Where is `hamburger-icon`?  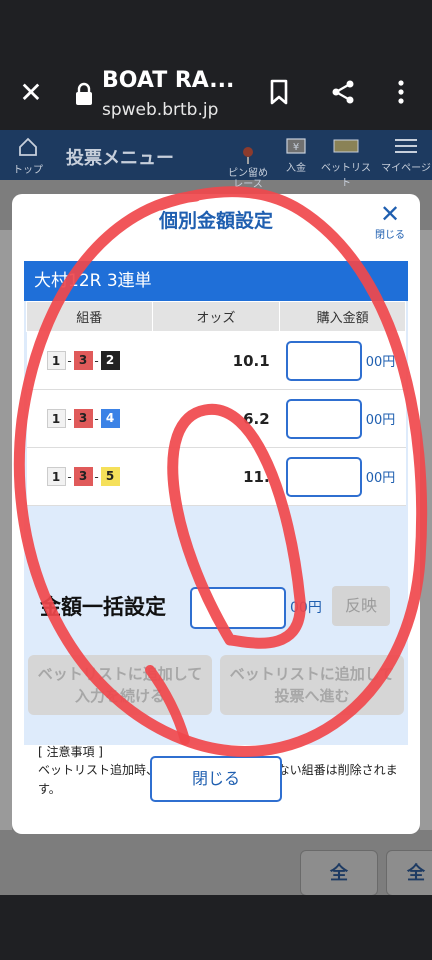
hamburger-icon is located at coordinates (406, 146).